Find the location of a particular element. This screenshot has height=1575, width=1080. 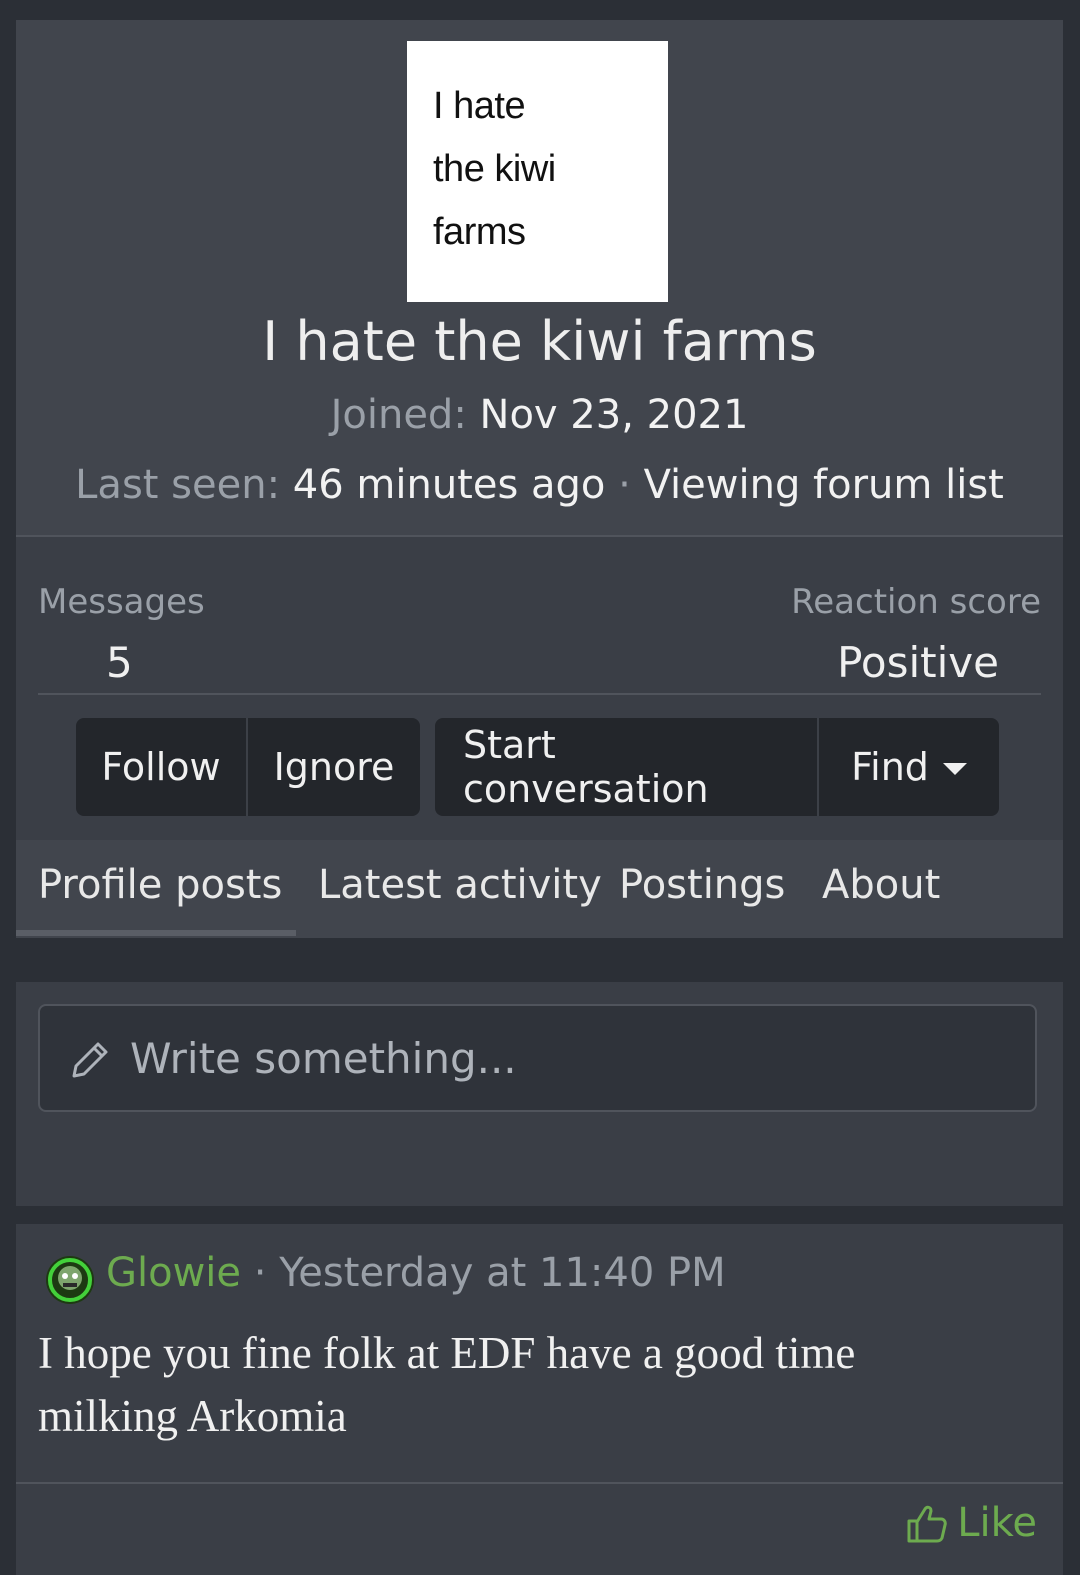

tab-postings: Postings is located at coordinates (702, 885).